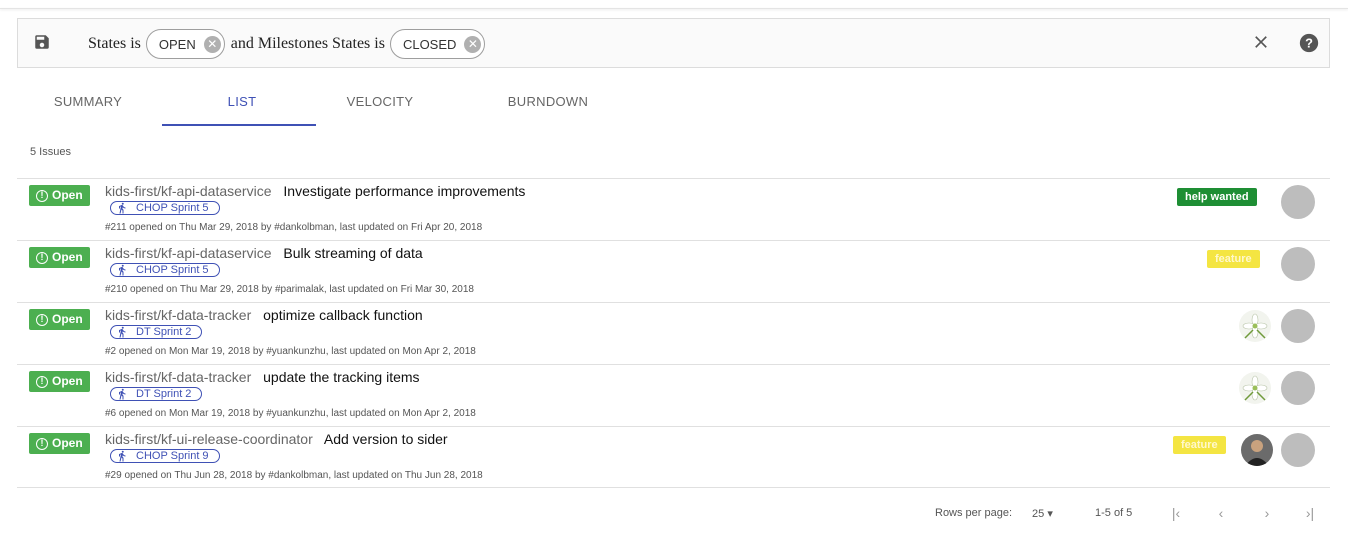 This screenshot has width=1348, height=544. What do you see at coordinates (209, 439) in the screenshot?
I see `issue-repo: kids-first/kf-ui-release-coordinator` at bounding box center [209, 439].